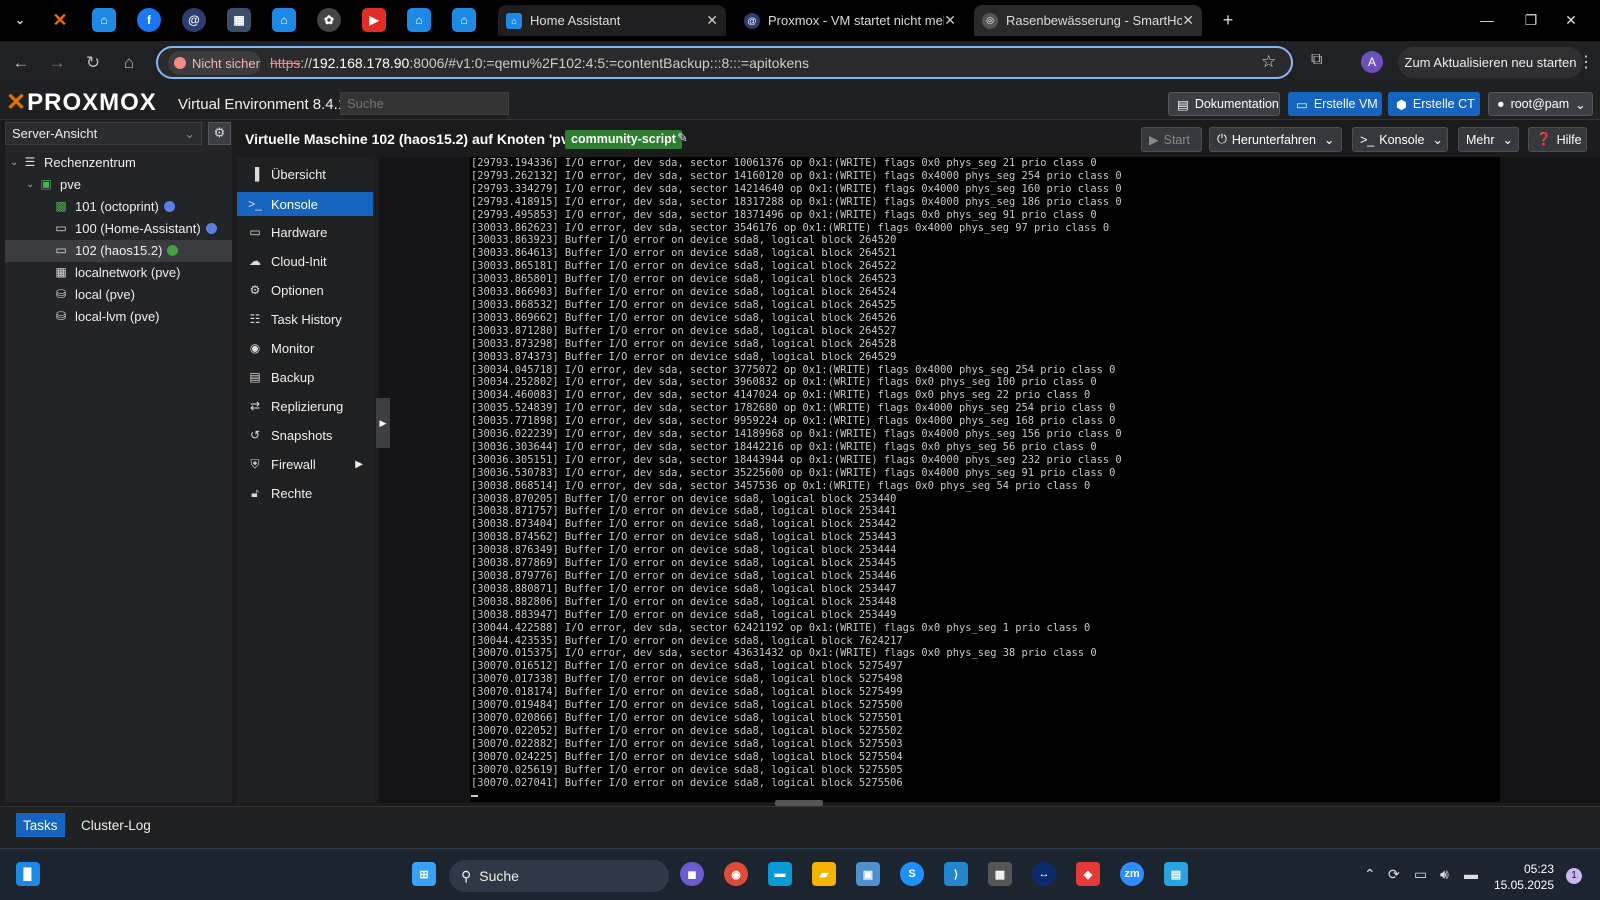 The width and height of the screenshot is (1600, 900). I want to click on tab-smarthome: ◎ Rasenbewässerung - SmartHom ✕, so click(1088, 20).